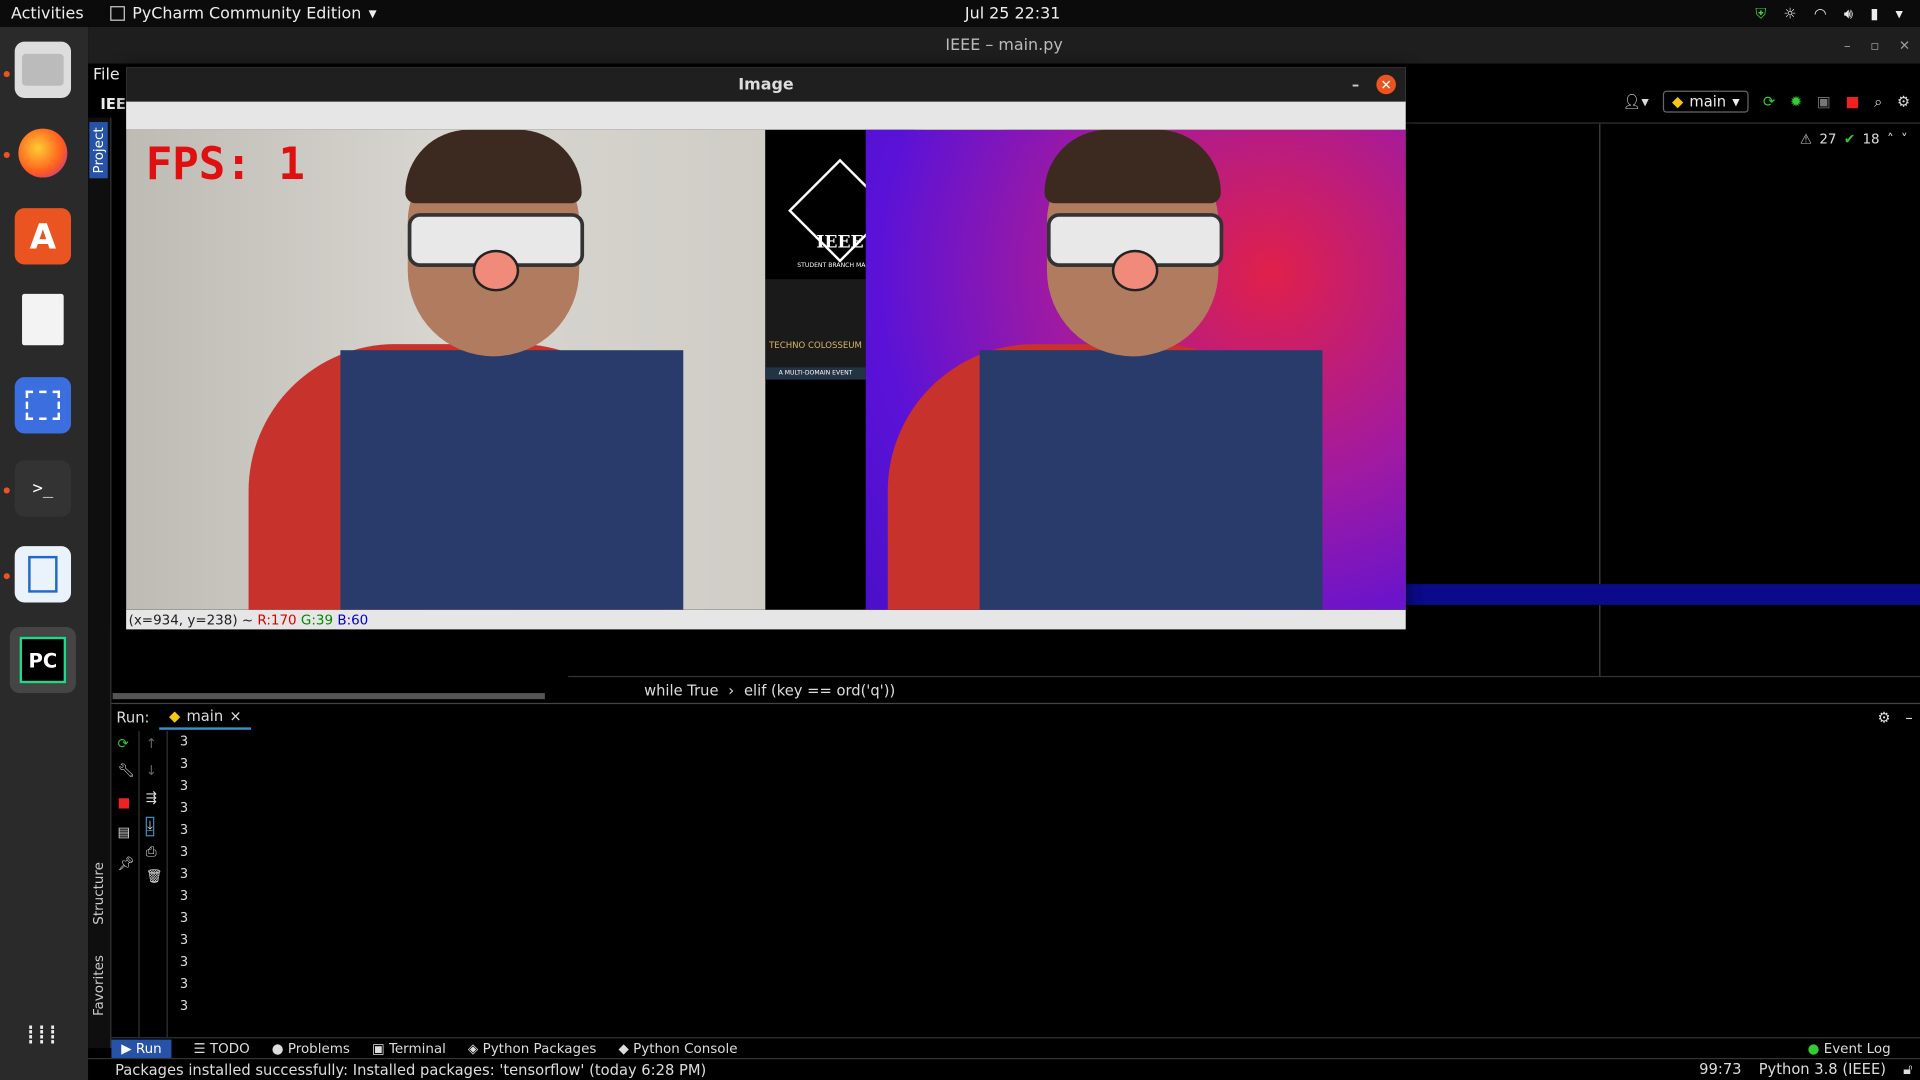  I want to click on project-label: IEE, so click(113, 104).